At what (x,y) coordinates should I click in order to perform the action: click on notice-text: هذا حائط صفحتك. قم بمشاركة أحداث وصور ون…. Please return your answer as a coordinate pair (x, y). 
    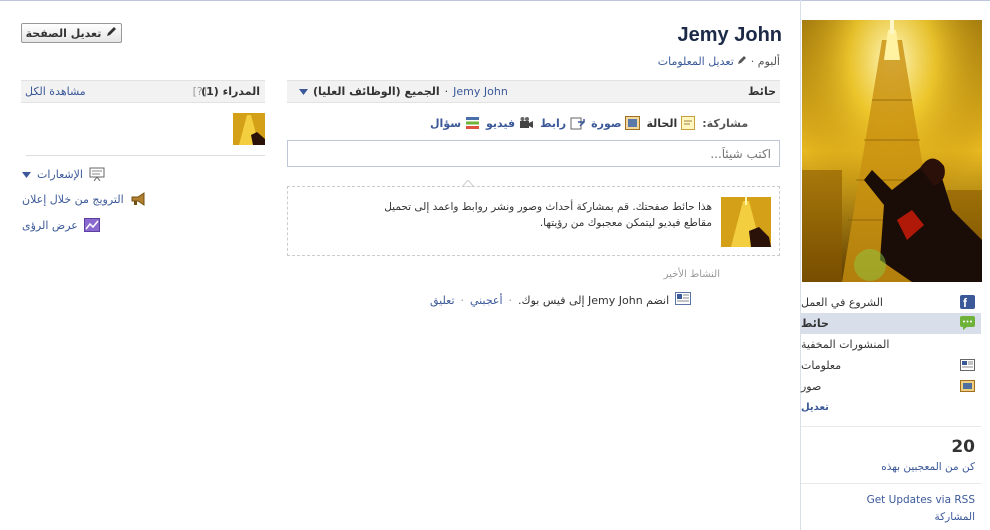
    Looking at the image, I should click on (548, 215).